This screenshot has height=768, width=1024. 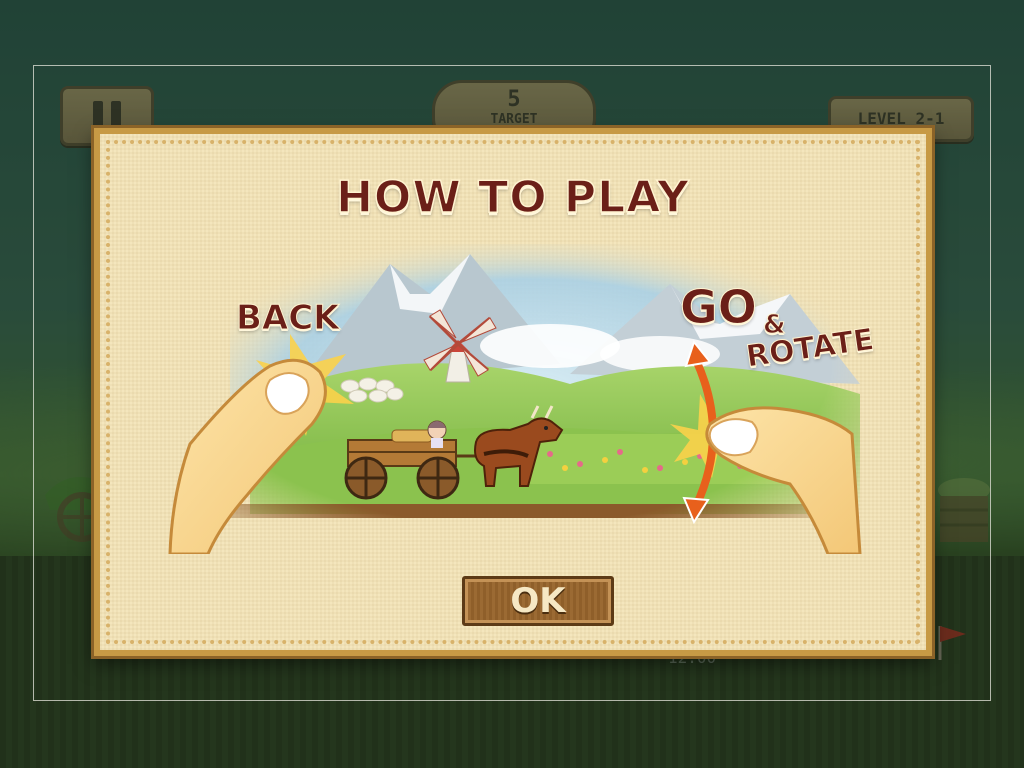 What do you see at coordinates (288, 318) in the screenshot?
I see `back-label: BACK` at bounding box center [288, 318].